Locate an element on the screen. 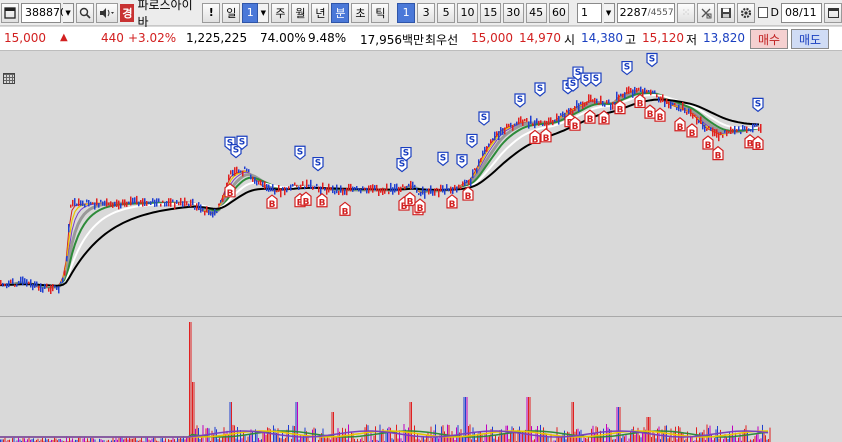  period-dropdown-icon: ▼ is located at coordinates (264, 12).